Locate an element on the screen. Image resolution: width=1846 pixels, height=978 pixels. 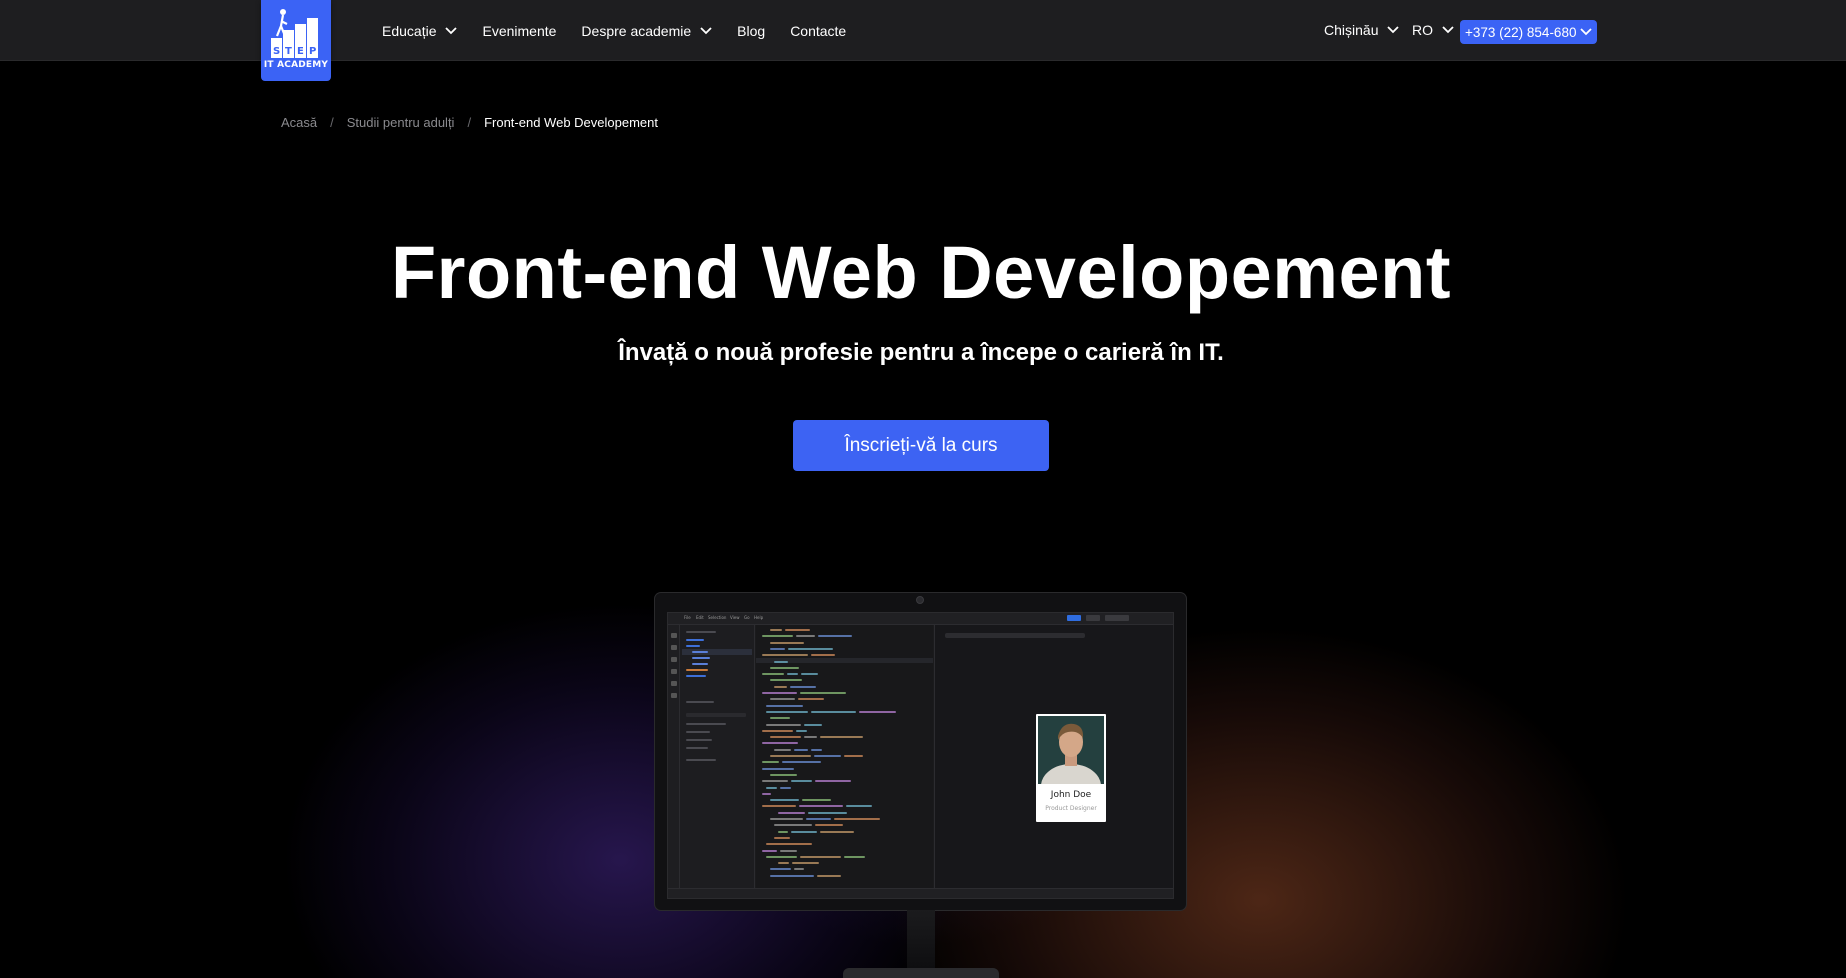
city-selector: Chișinău is located at coordinates (1362, 30).